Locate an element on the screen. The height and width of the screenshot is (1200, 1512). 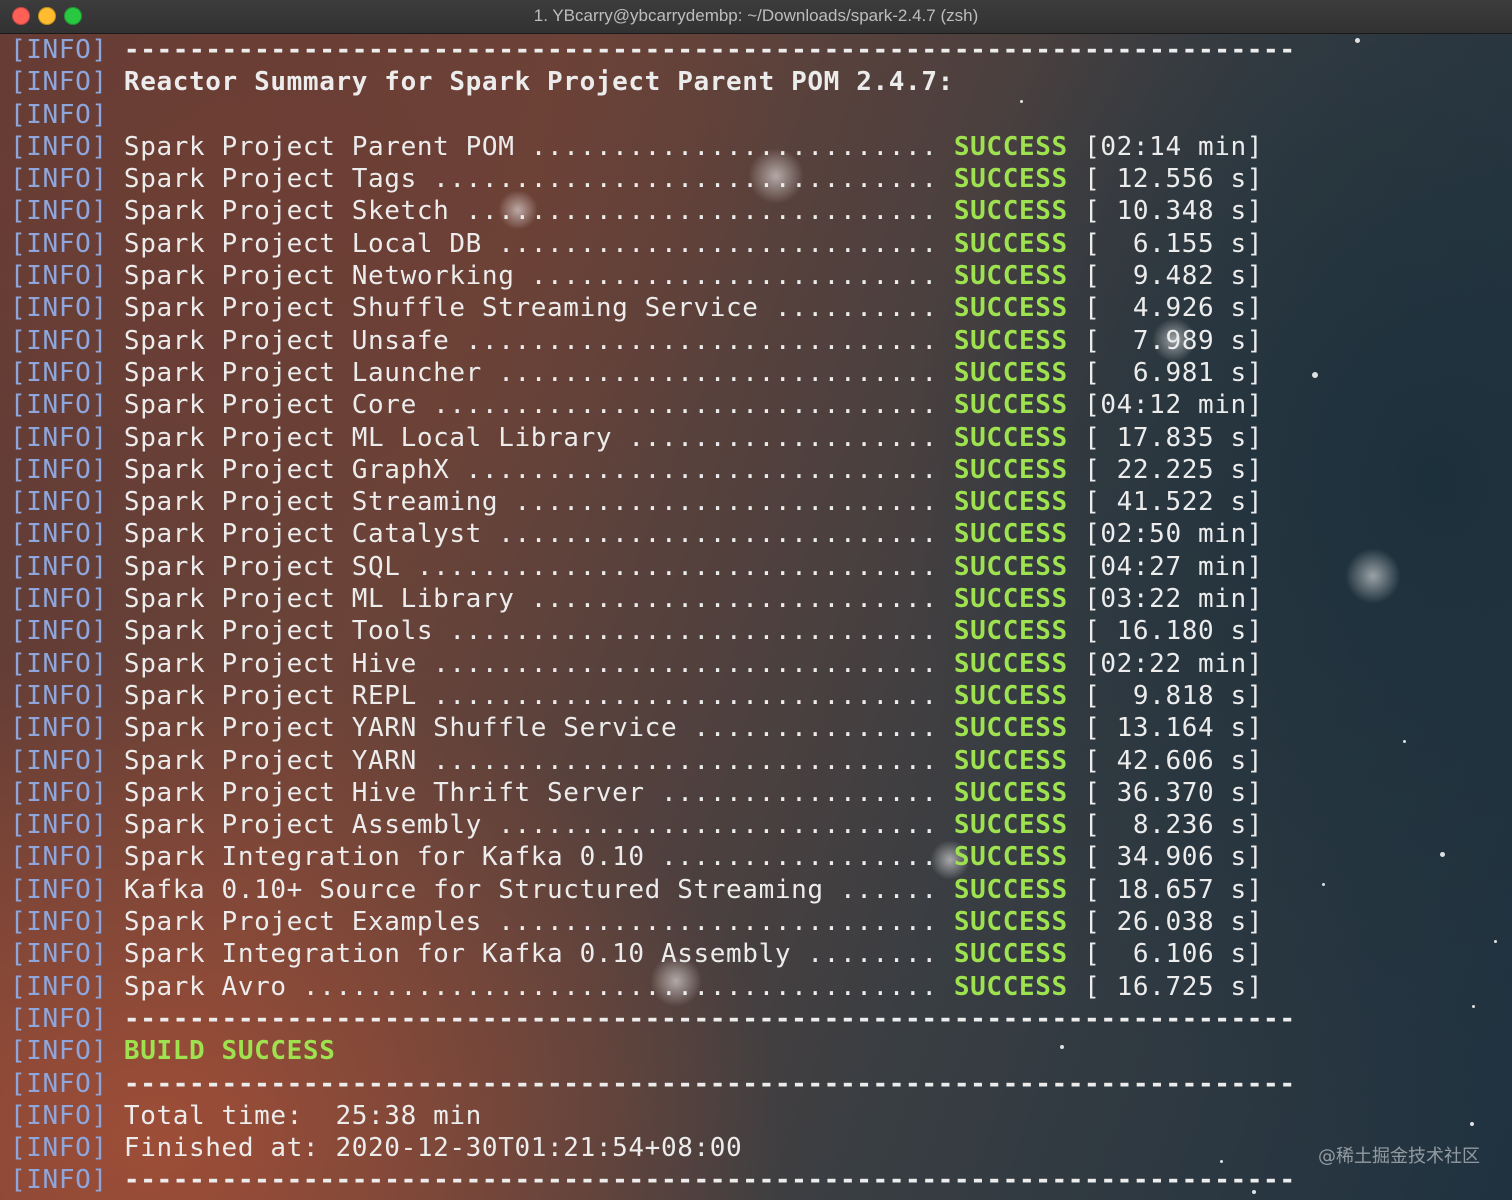
module-name: Spark Project GraphX is located at coordinates (286, 469).